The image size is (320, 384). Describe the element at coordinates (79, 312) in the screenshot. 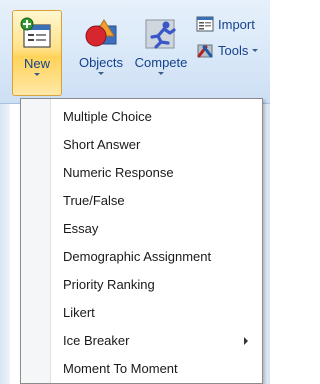

I see `menu-item-label: Likert` at that location.